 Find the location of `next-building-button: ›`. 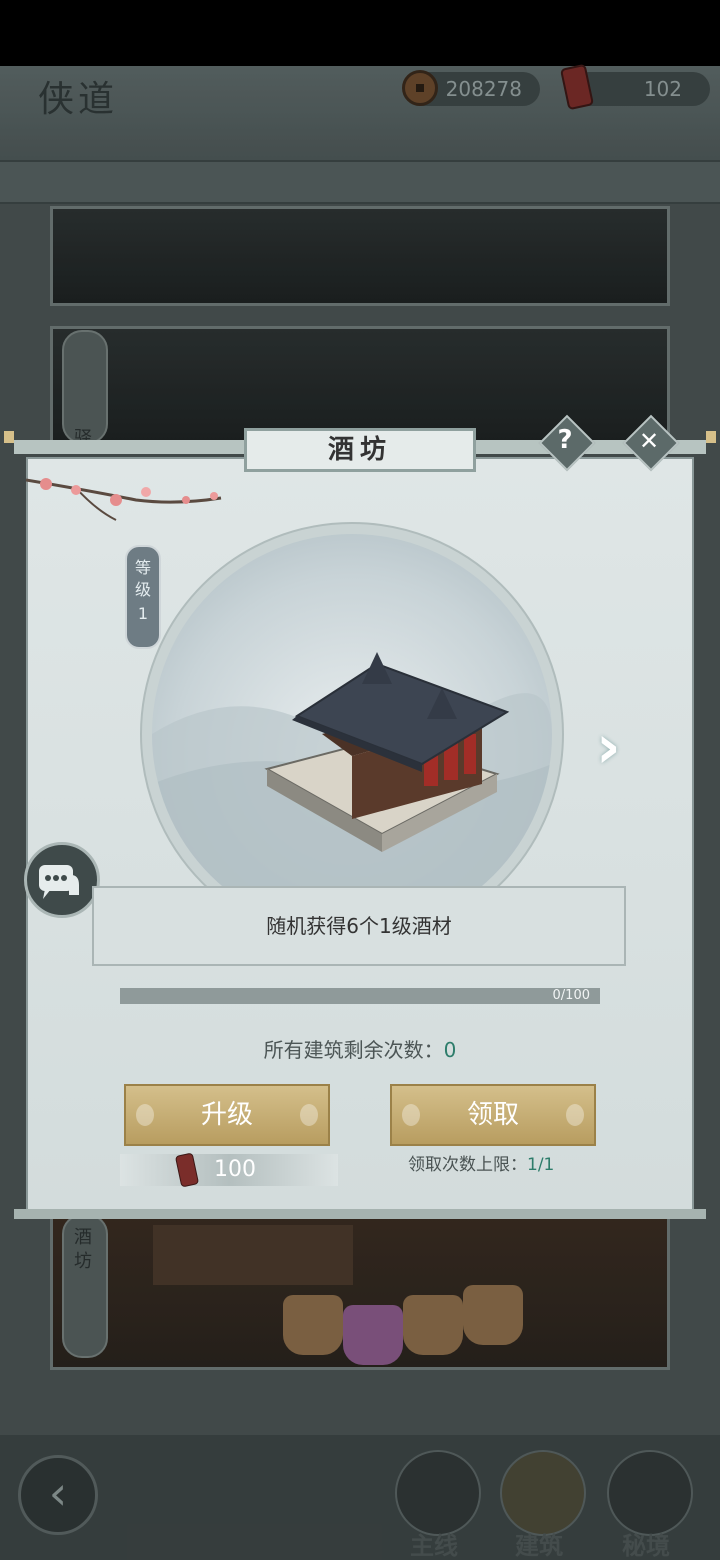

next-building-button: › is located at coordinates (608, 747).